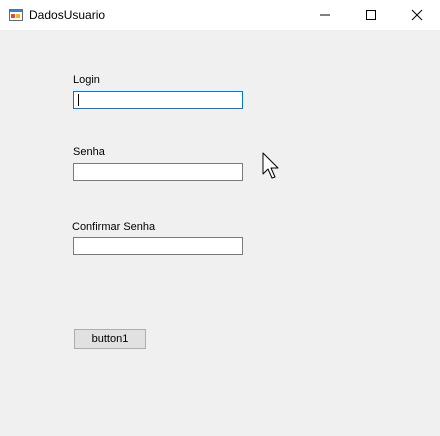  What do you see at coordinates (158, 246) in the screenshot?
I see `confirmar-senha-input` at bounding box center [158, 246].